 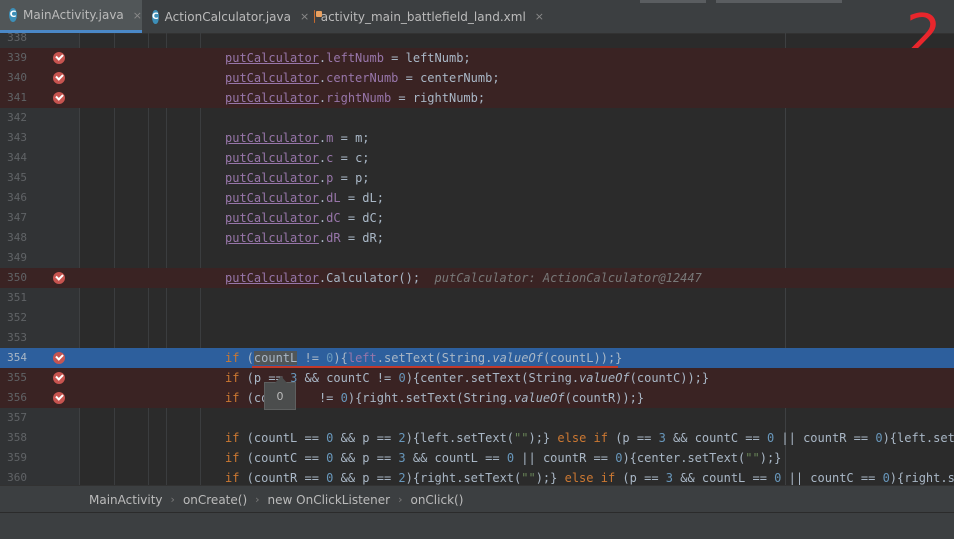 What do you see at coordinates (17, 117) in the screenshot?
I see `line-number: 342` at bounding box center [17, 117].